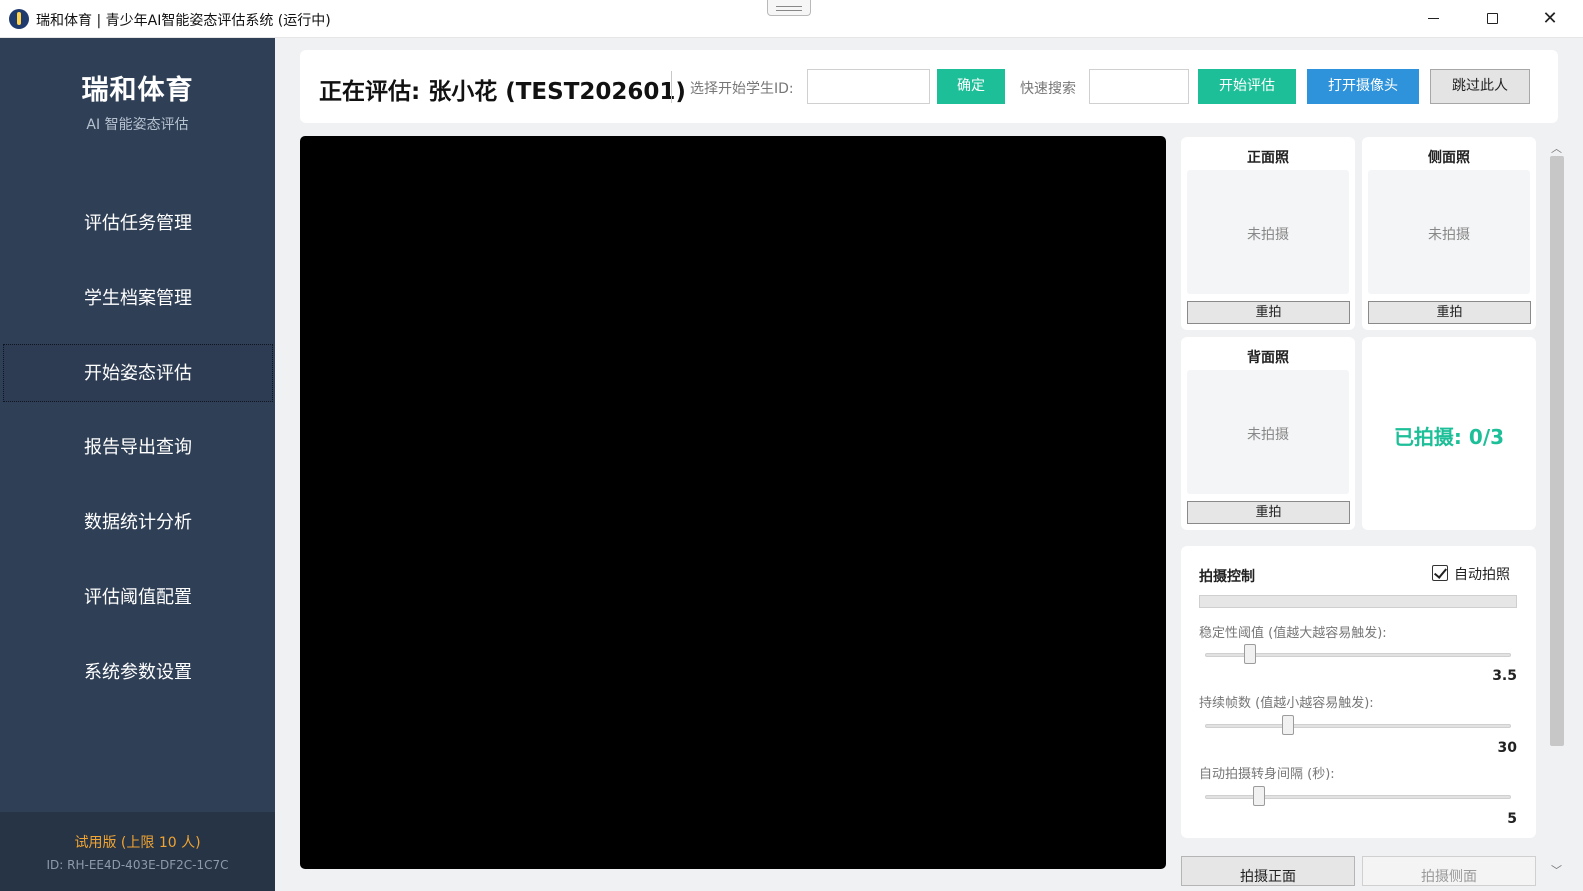 Image resolution: width=1583 pixels, height=891 pixels. I want to click on back-photo-status: 未拍摄, so click(1268, 435).